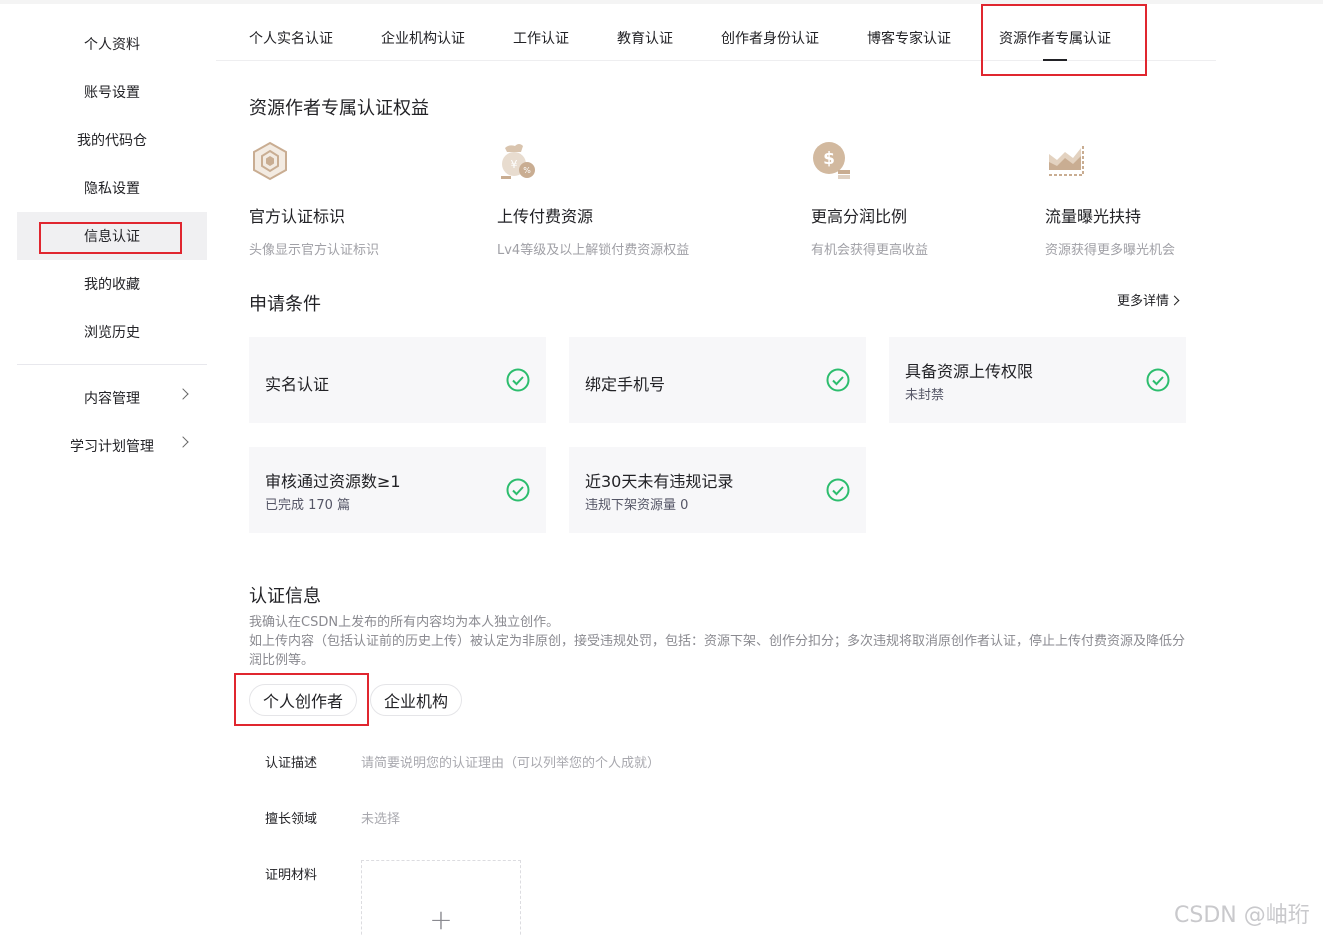 The height and width of the screenshot is (935, 1323). I want to click on tab-enterprise: 企业机构认证, so click(423, 38).